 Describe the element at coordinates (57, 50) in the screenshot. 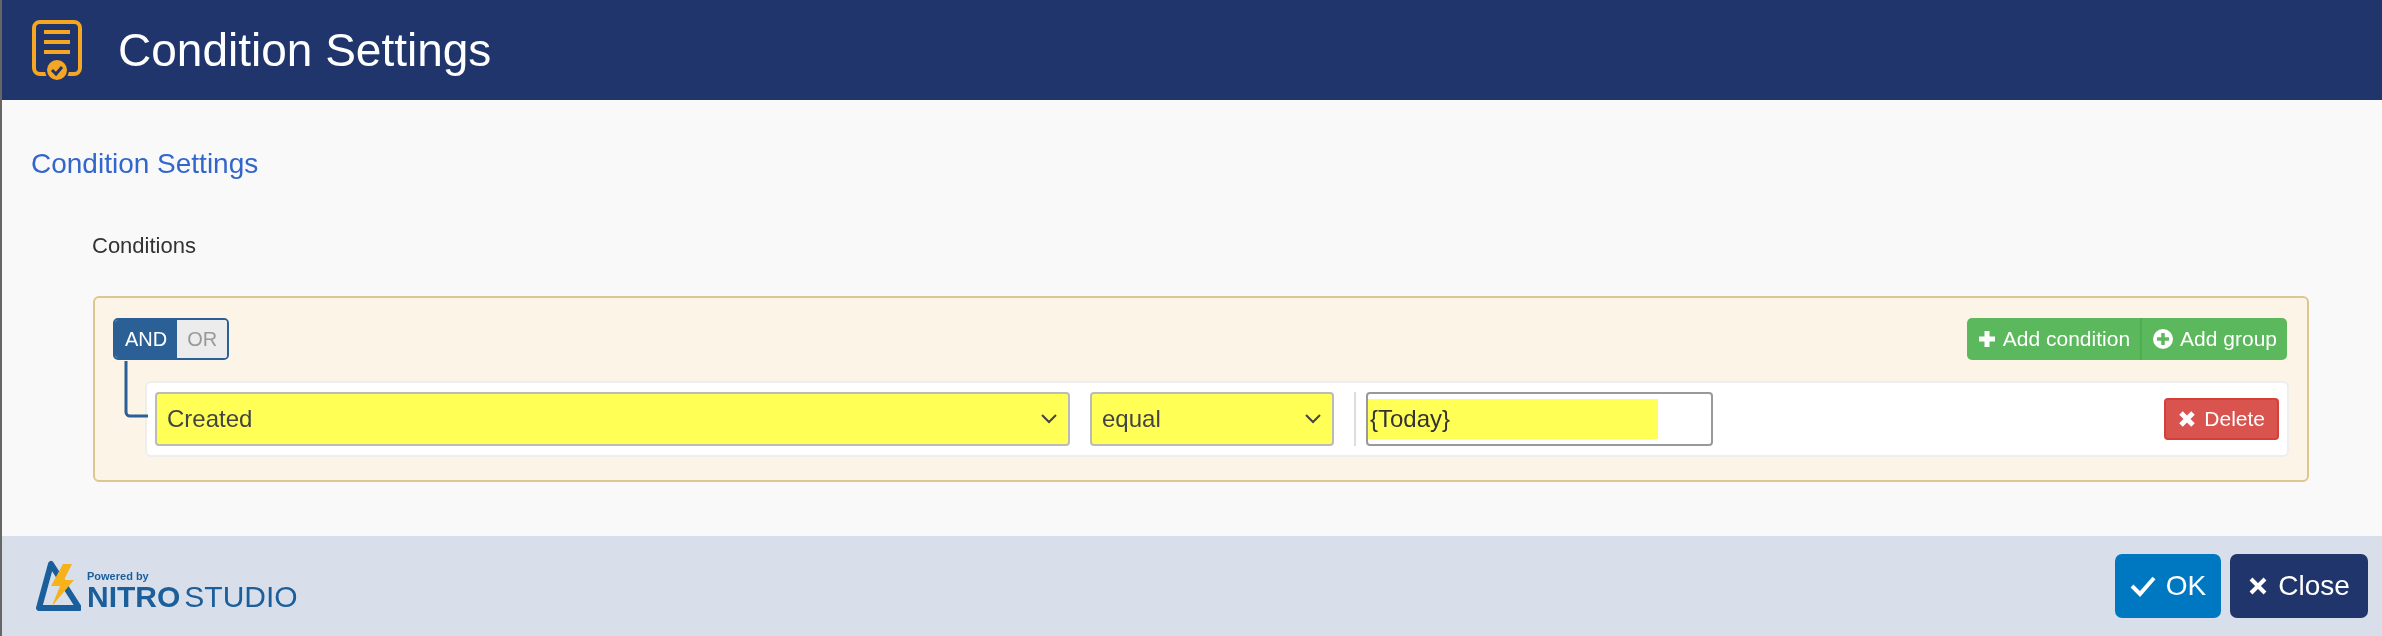

I see `checklist-icon` at that location.